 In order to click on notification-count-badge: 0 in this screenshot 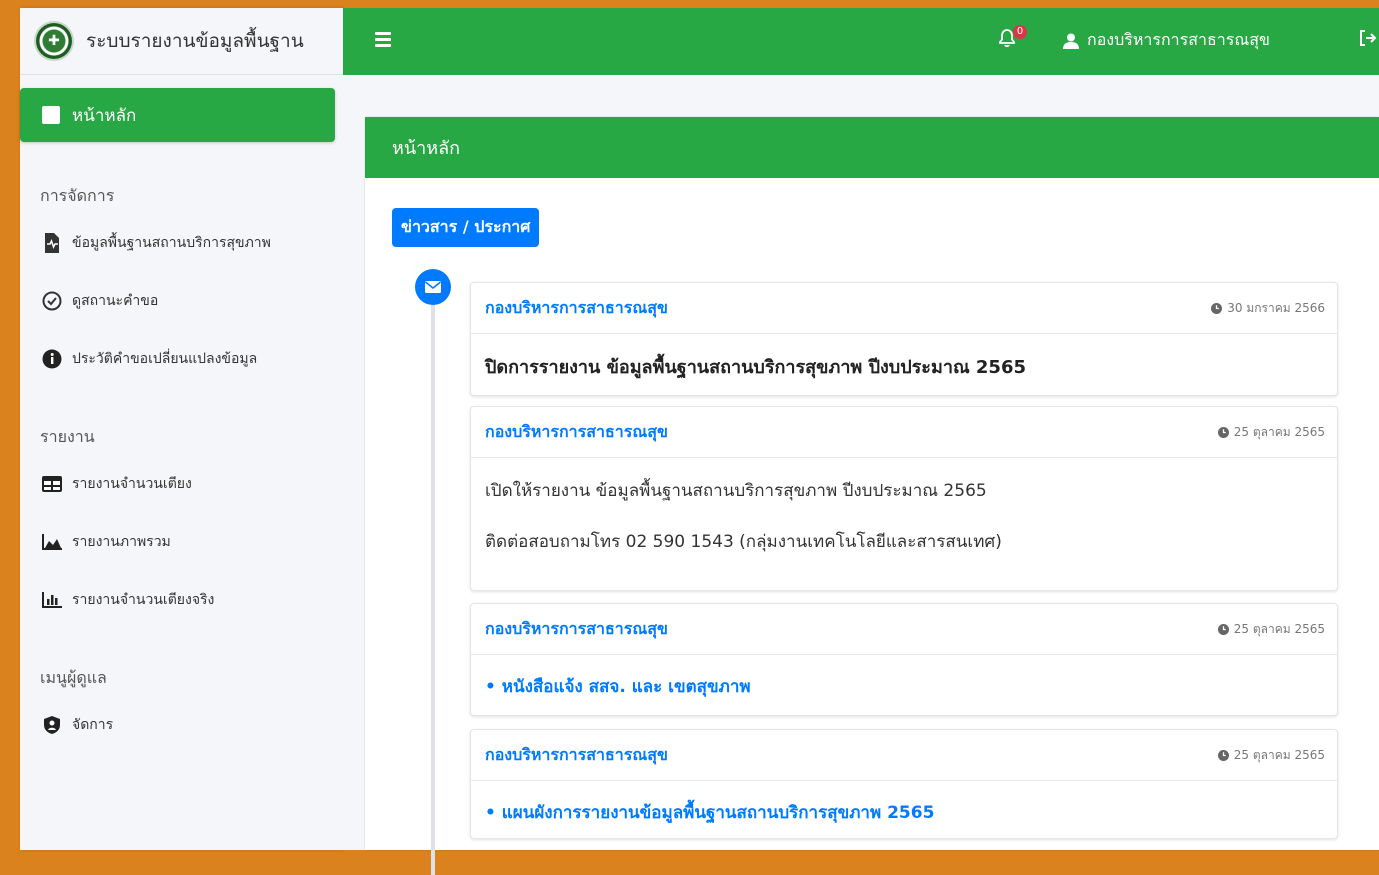, I will do `click(1020, 32)`.